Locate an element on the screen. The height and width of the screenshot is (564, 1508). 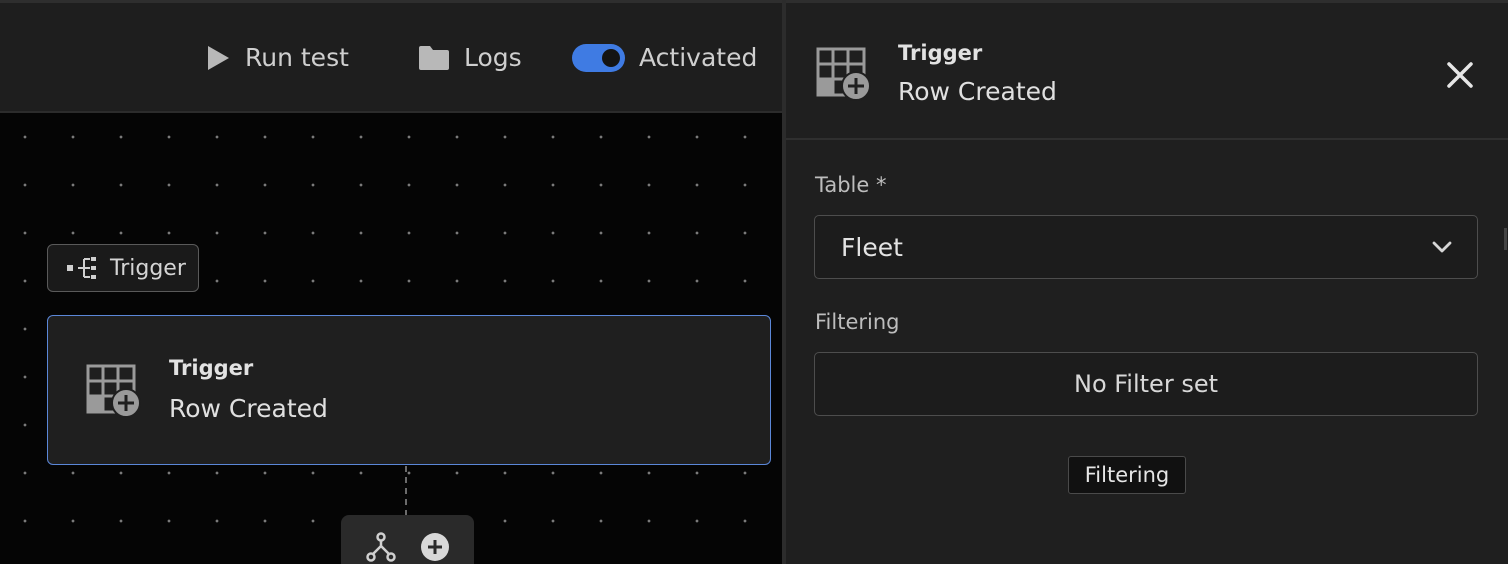
panel-subtitle: Row Created is located at coordinates (977, 91).